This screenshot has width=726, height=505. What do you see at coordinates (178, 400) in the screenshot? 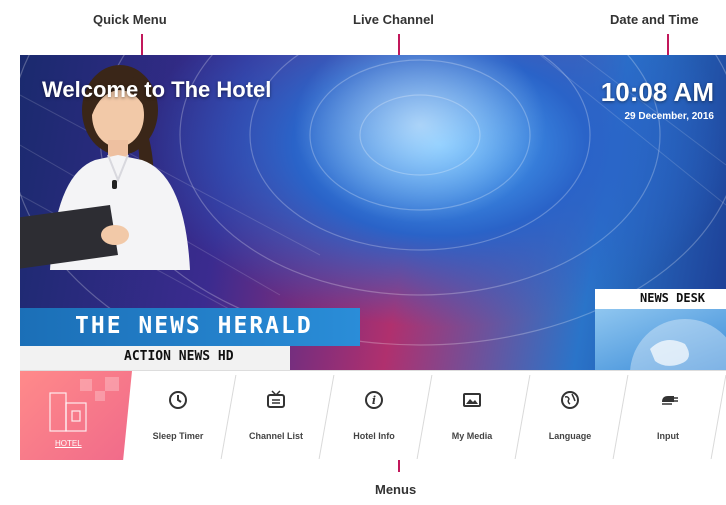
I see `clock-icon` at bounding box center [178, 400].